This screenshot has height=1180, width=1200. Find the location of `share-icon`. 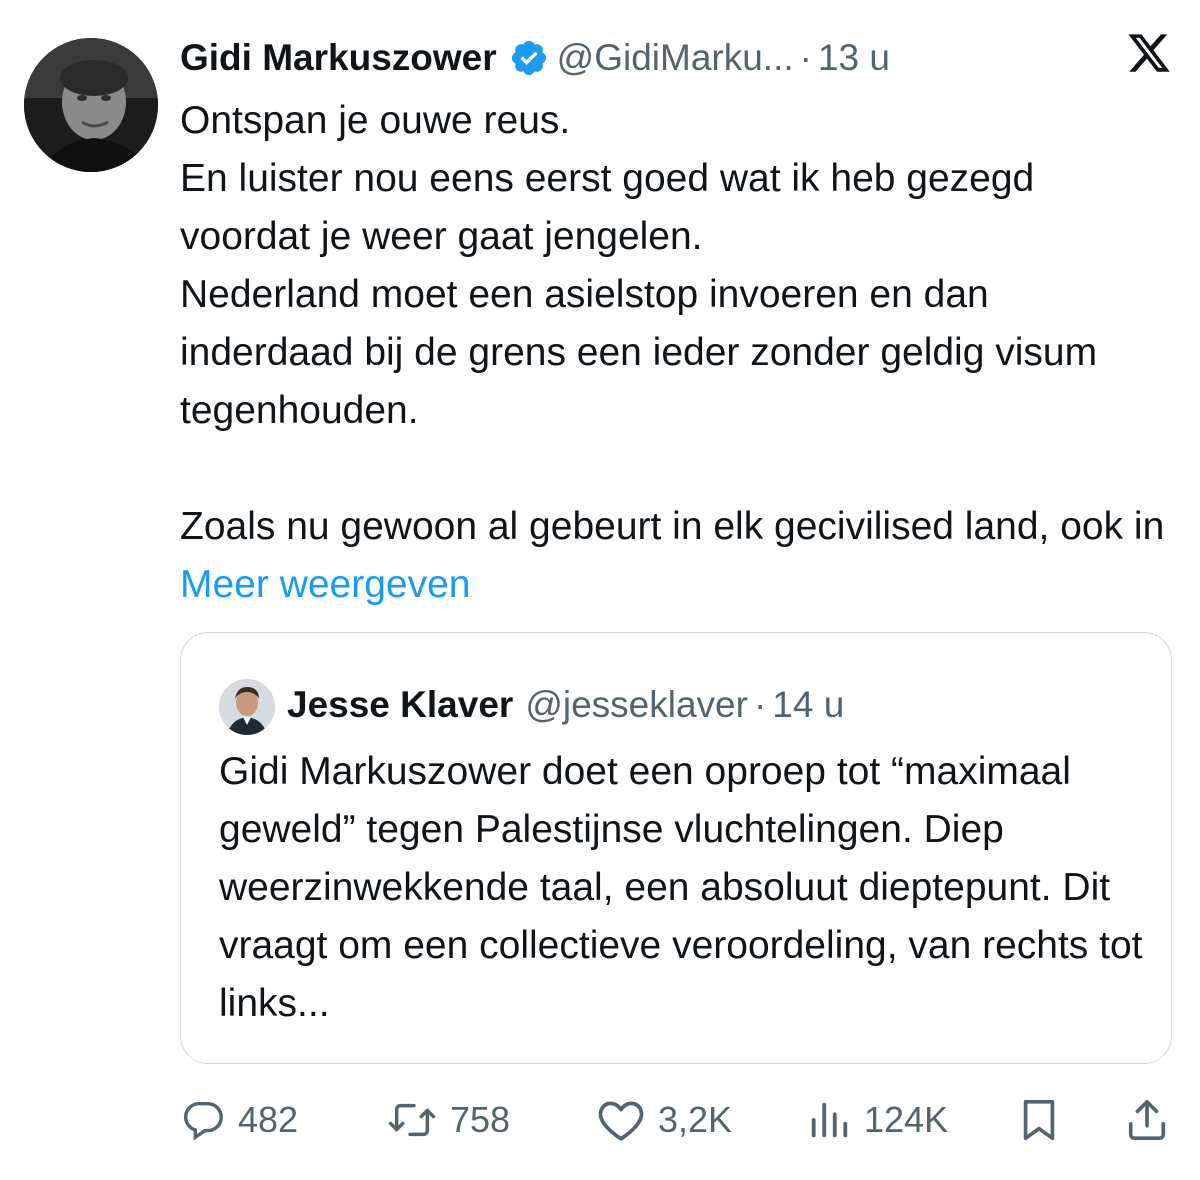

share-icon is located at coordinates (1147, 1120).